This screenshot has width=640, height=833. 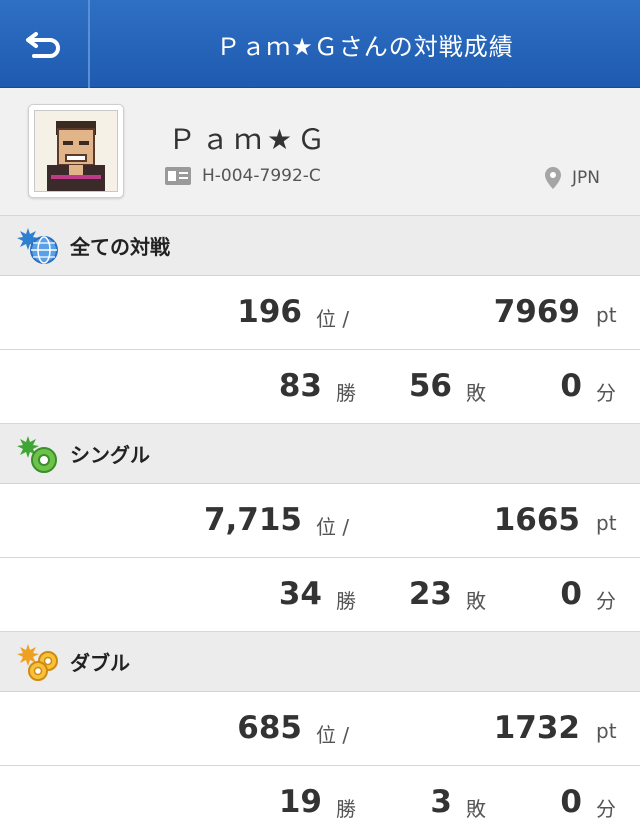 What do you see at coordinates (37, 662) in the screenshot?
I see `double-battle-icon` at bounding box center [37, 662].